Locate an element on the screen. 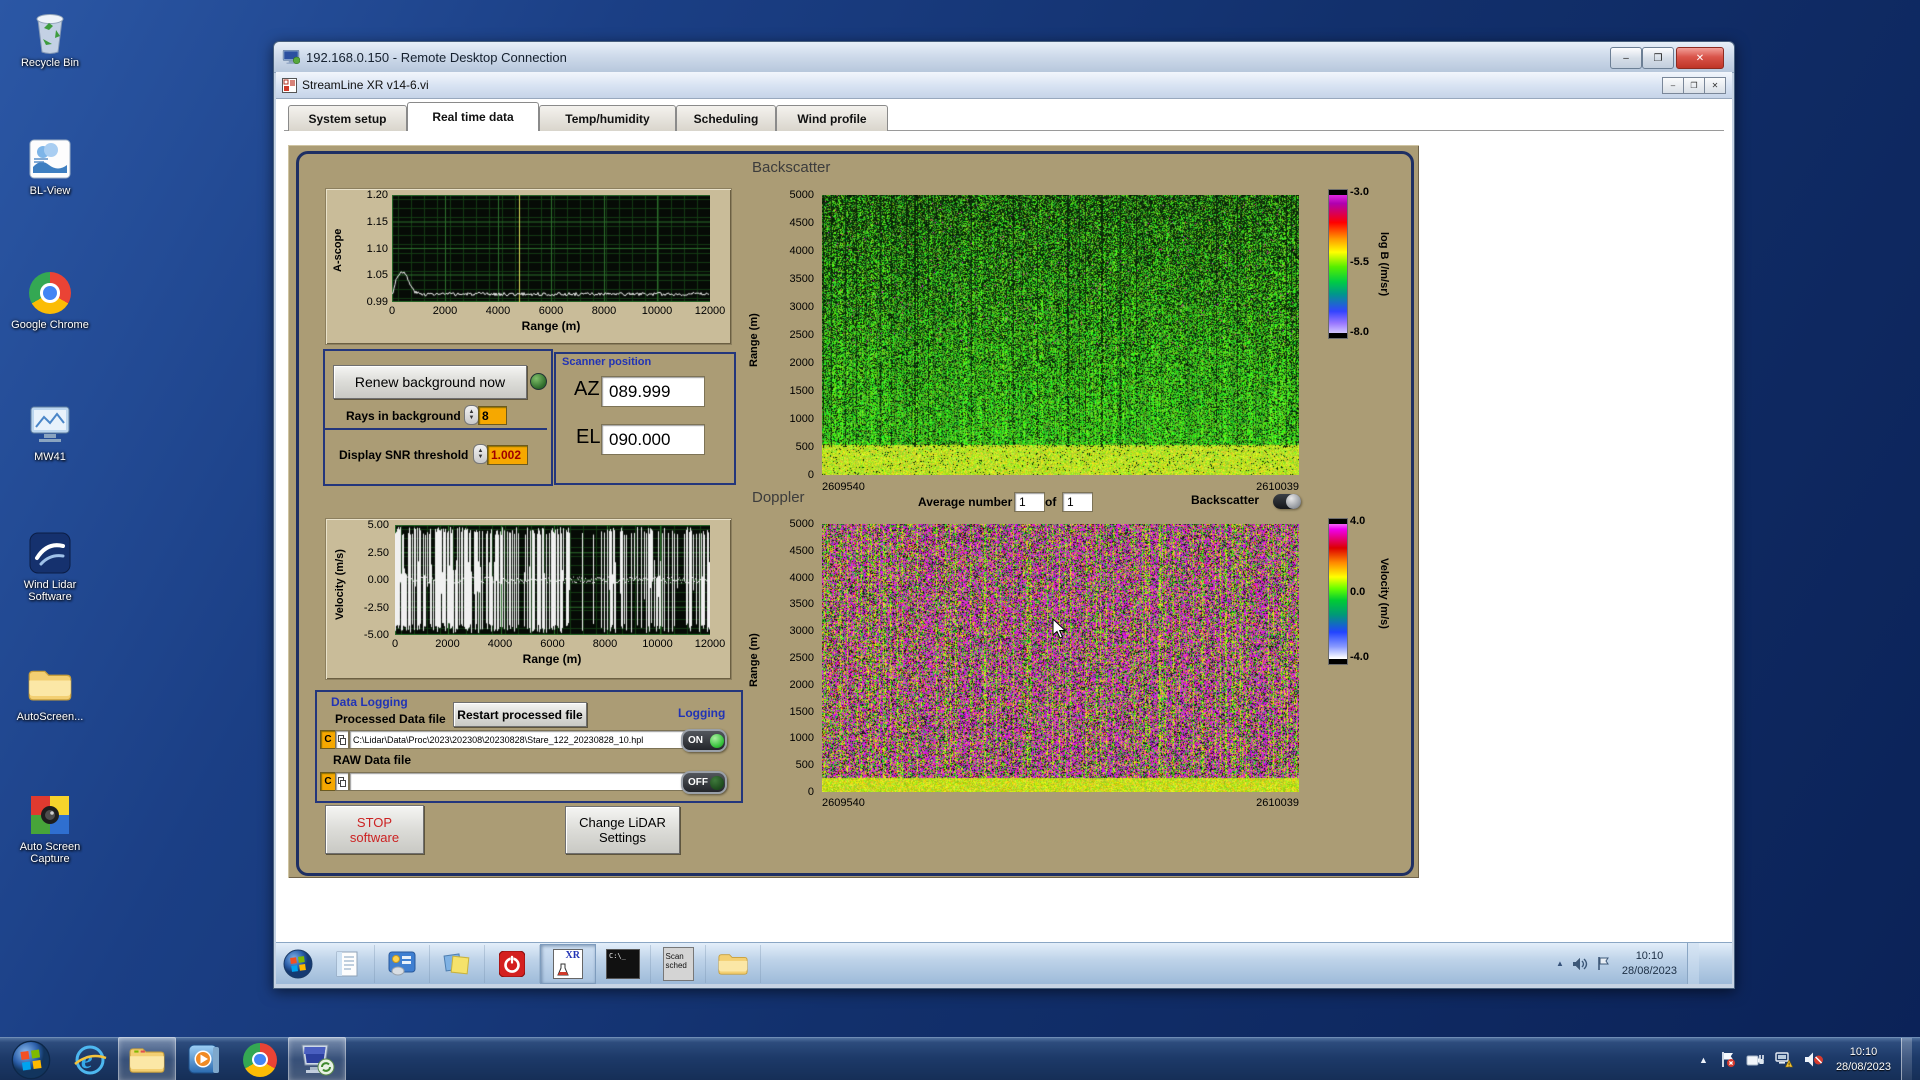  backscatter-cb-tick: -8.0 is located at coordinates (1359, 332).